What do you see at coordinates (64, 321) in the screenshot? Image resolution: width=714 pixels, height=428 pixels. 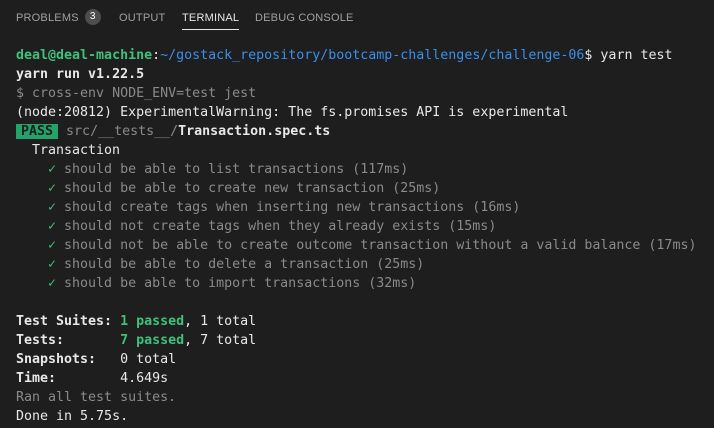 I see `summary-suites-label: Test Suites:` at bounding box center [64, 321].